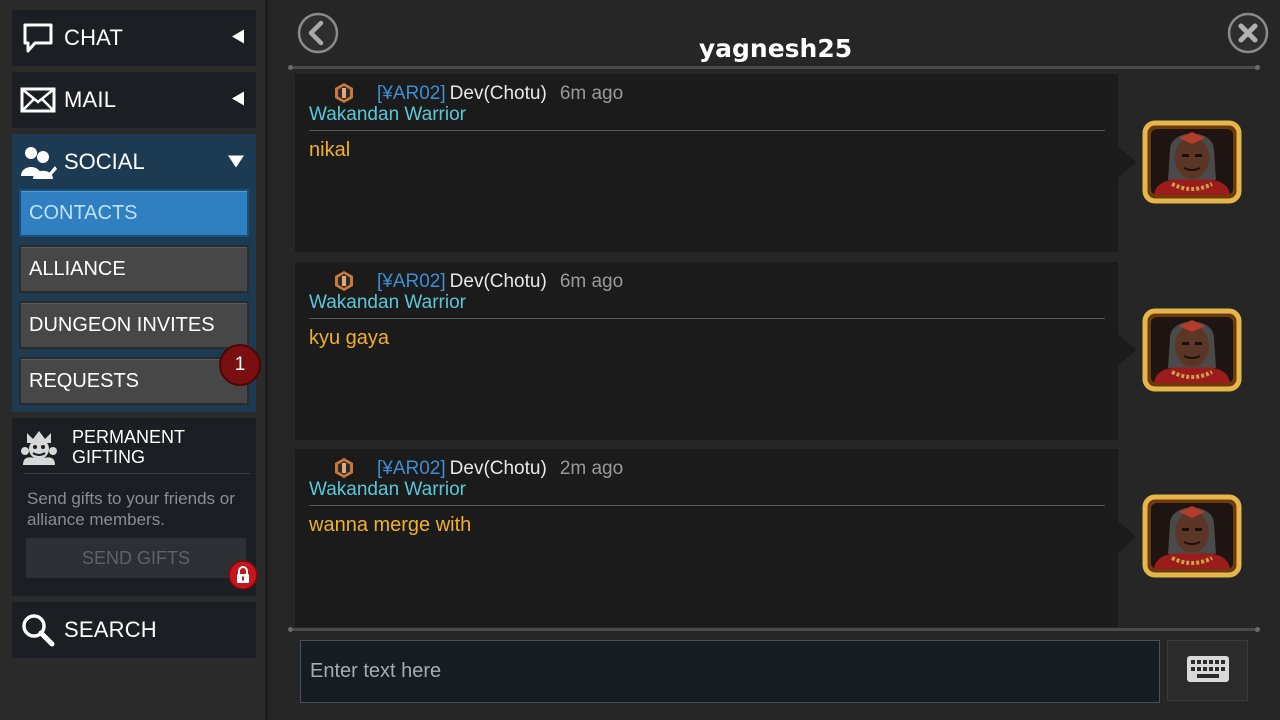 The width and height of the screenshot is (1280, 720). What do you see at coordinates (39, 447) in the screenshot?
I see `gift-character-icon` at bounding box center [39, 447].